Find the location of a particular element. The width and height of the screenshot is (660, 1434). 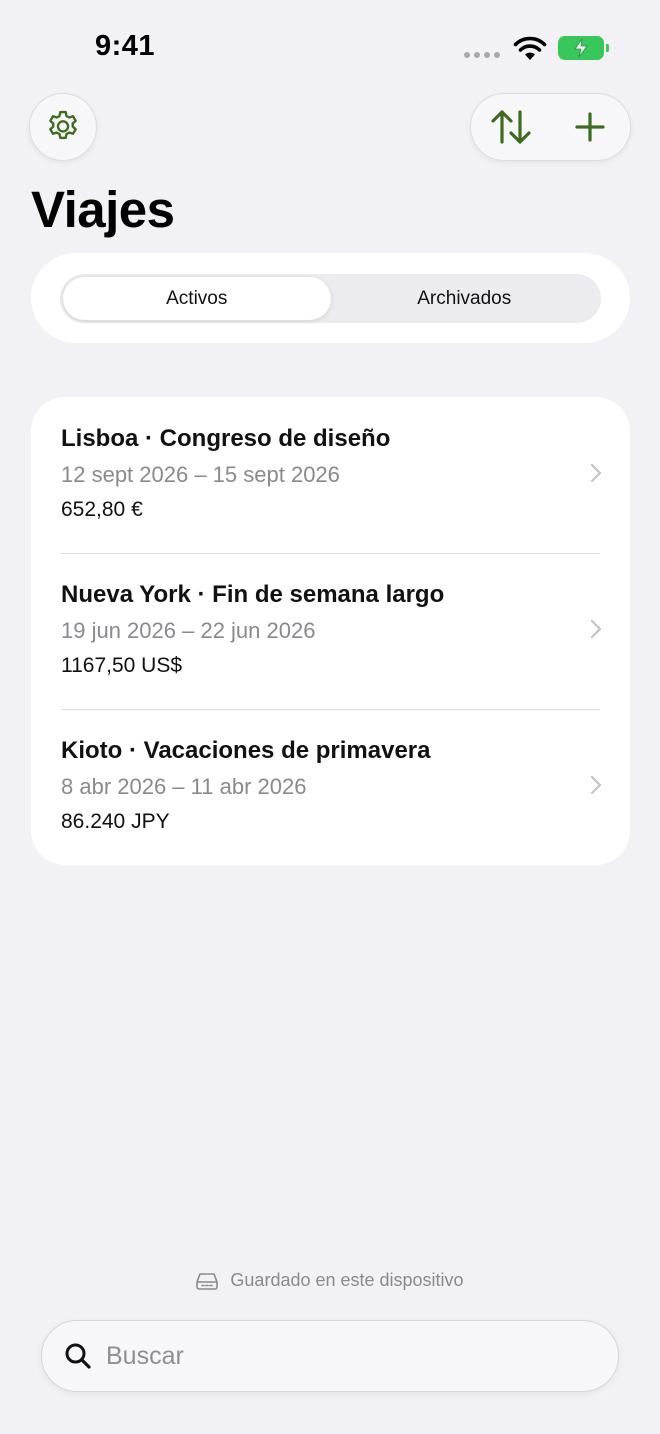

gear-icon is located at coordinates (63, 125).